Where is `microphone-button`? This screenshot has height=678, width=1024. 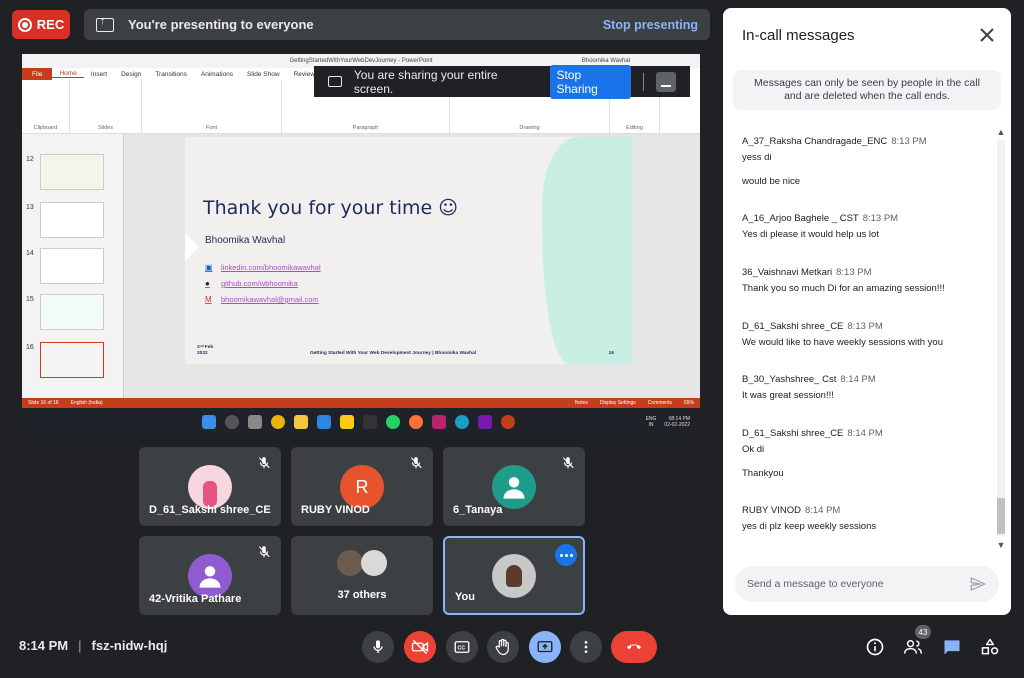
microphone-button is located at coordinates (378, 647).